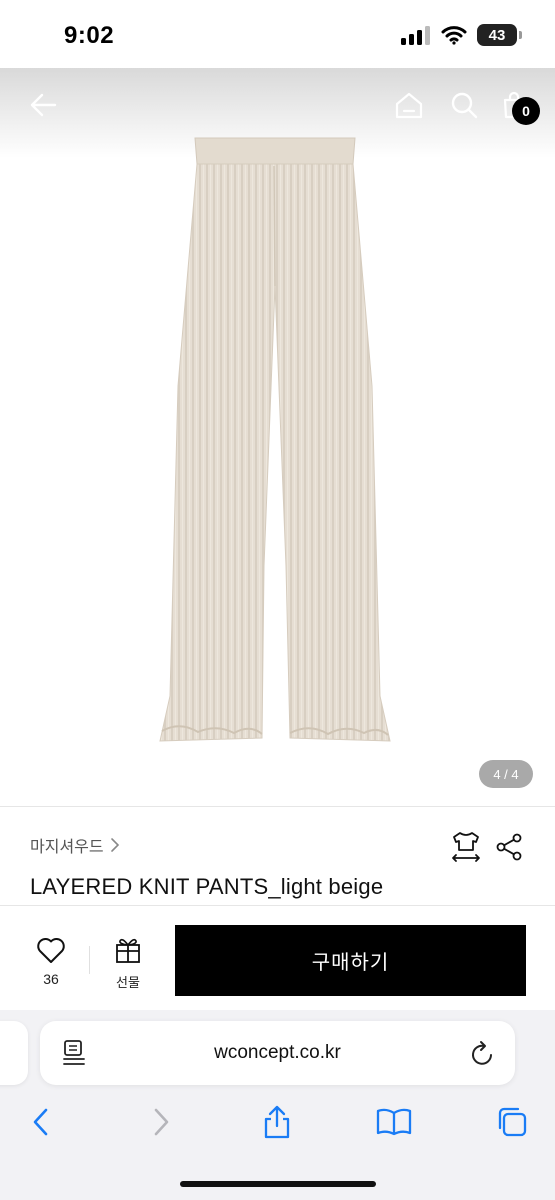  Describe the element at coordinates (128, 963) in the screenshot. I see `gift-button: 선물` at that location.